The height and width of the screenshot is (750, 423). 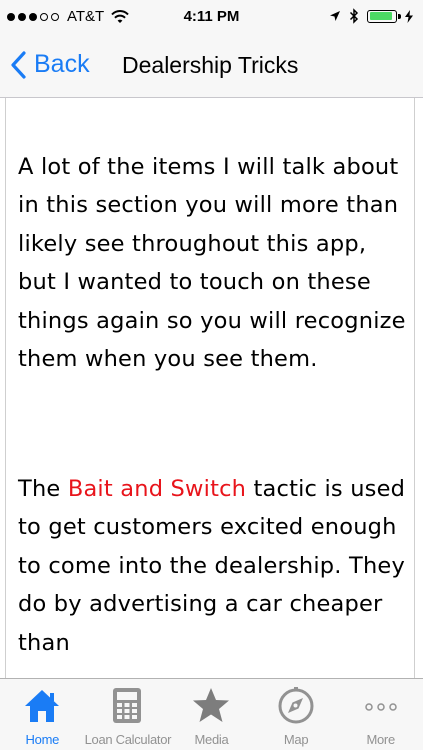 I want to click on highlighted-term: Bait and Switch, so click(x=157, y=489).